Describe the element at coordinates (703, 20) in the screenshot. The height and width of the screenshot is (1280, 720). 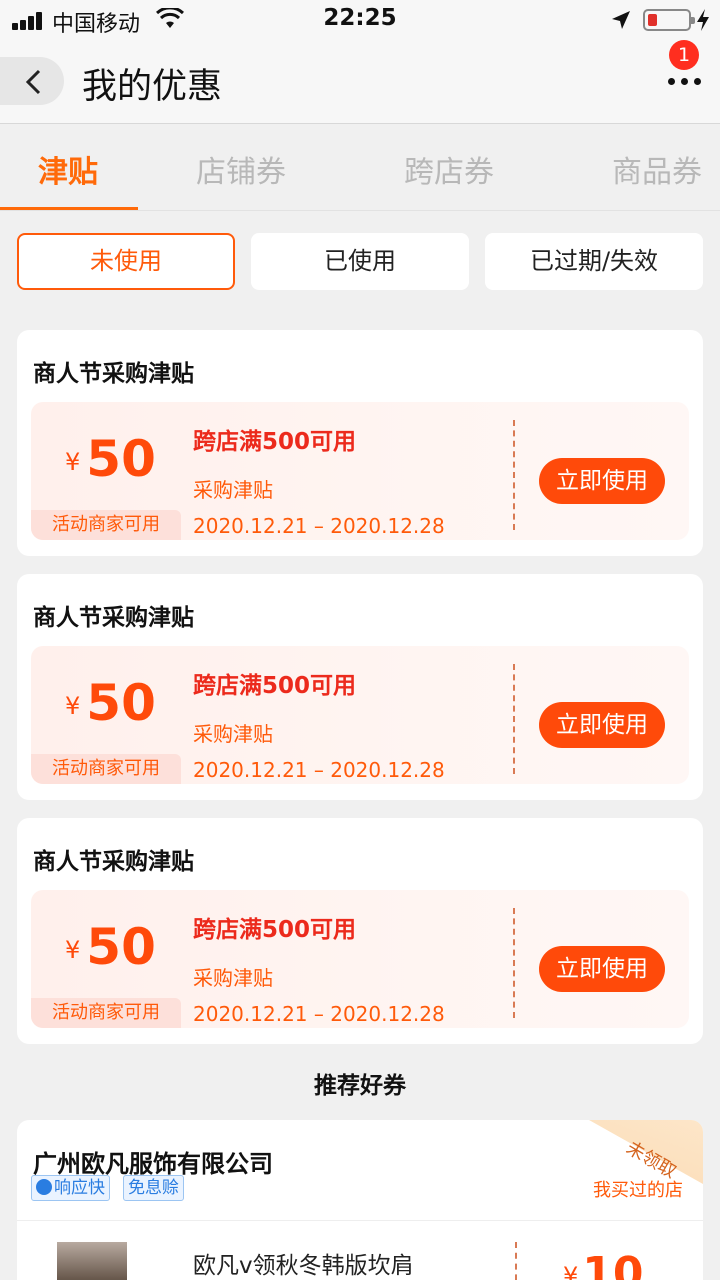
I see `charging-bolt-icon` at that location.